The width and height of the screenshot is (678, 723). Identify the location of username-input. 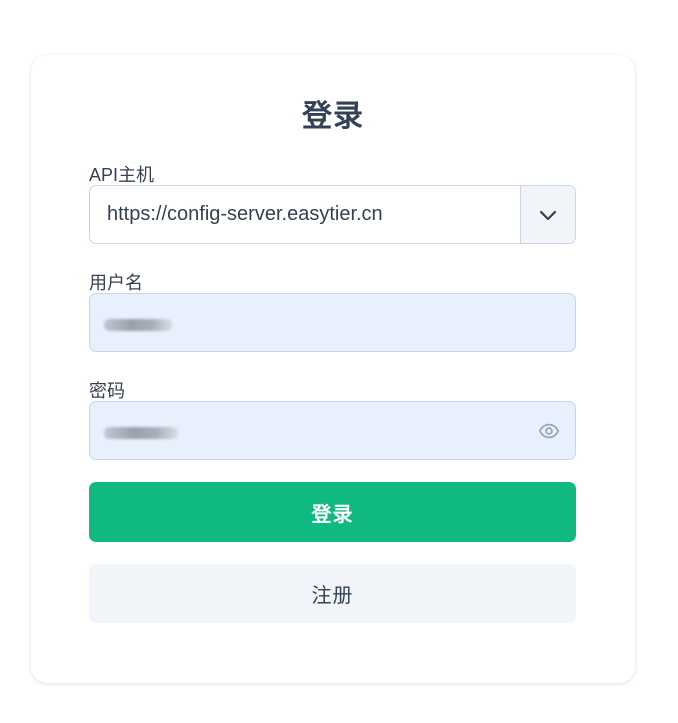
(332, 322).